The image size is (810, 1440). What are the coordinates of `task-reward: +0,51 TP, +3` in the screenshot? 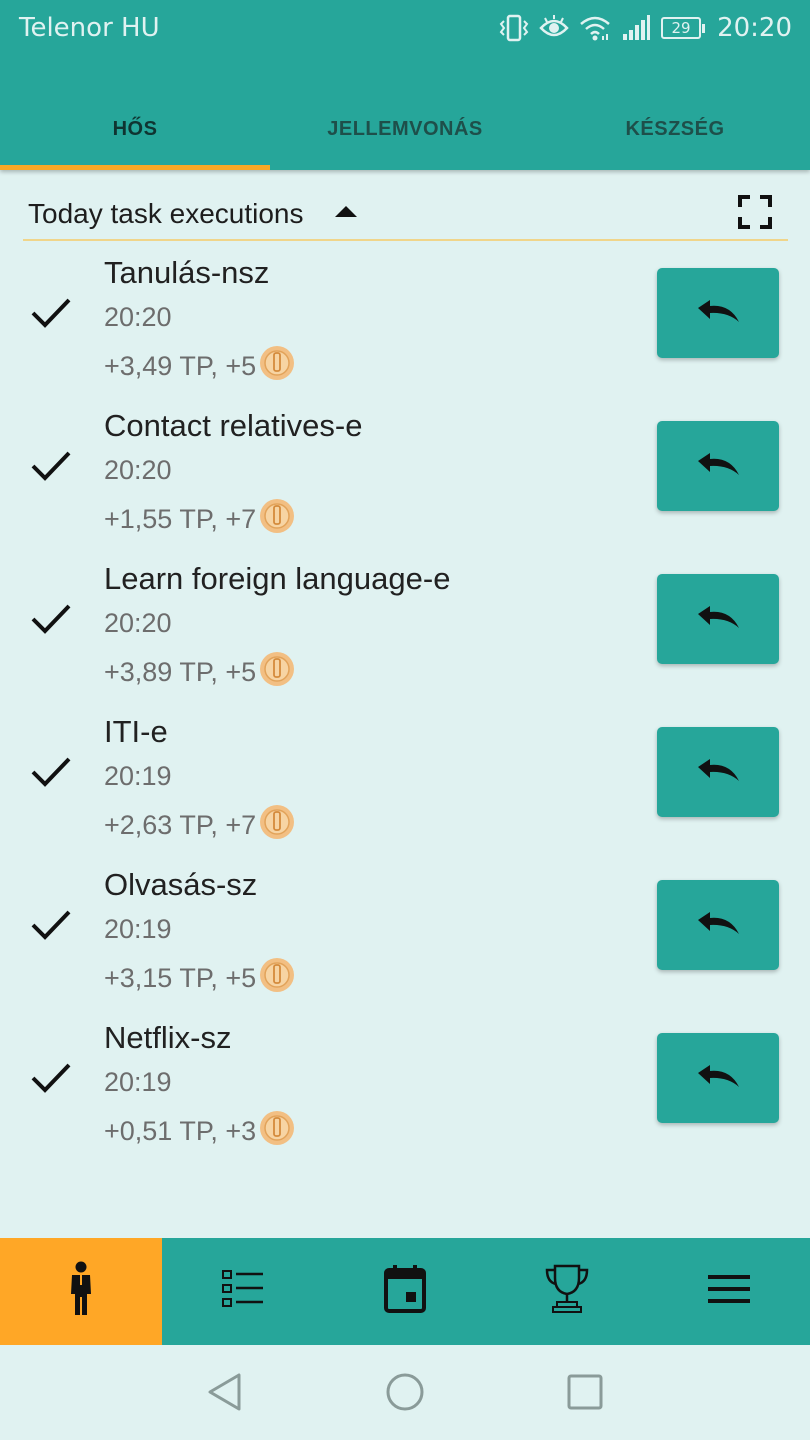 It's located at (200, 1131).